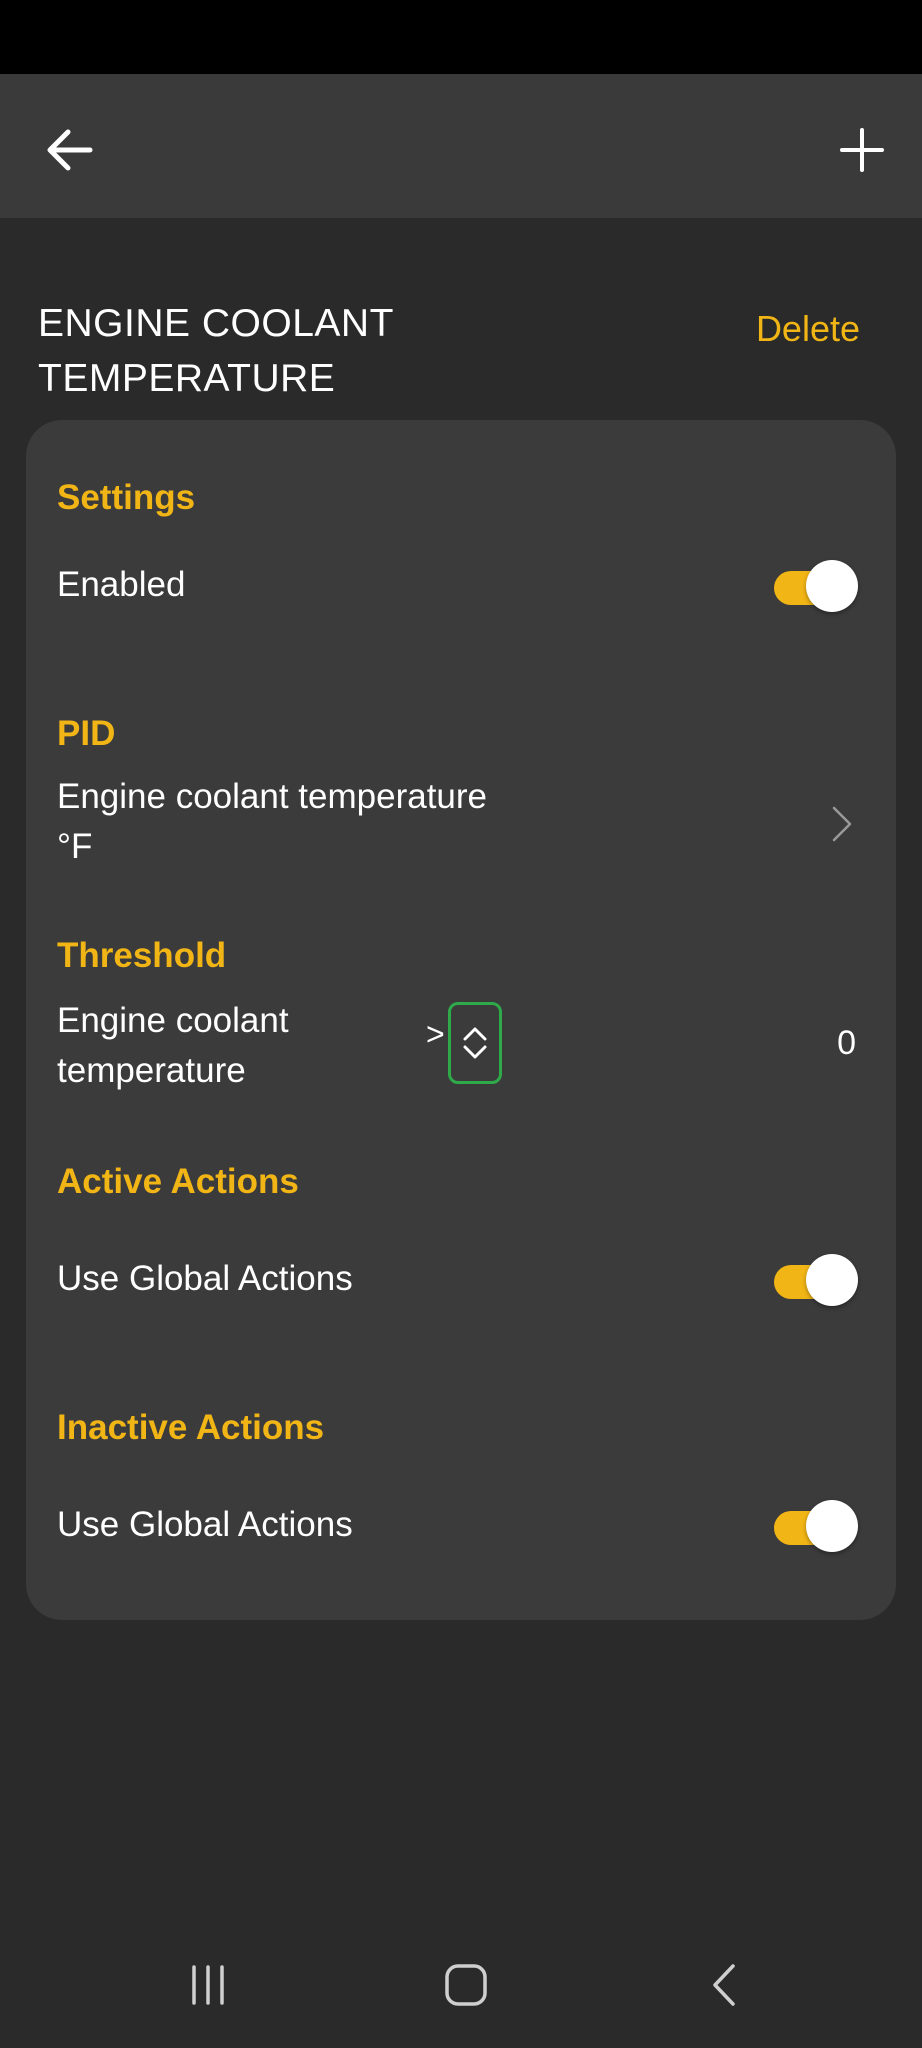 This screenshot has height=2048, width=922. Describe the element at coordinates (846, 1043) in the screenshot. I see `threshold-value: 0` at that location.